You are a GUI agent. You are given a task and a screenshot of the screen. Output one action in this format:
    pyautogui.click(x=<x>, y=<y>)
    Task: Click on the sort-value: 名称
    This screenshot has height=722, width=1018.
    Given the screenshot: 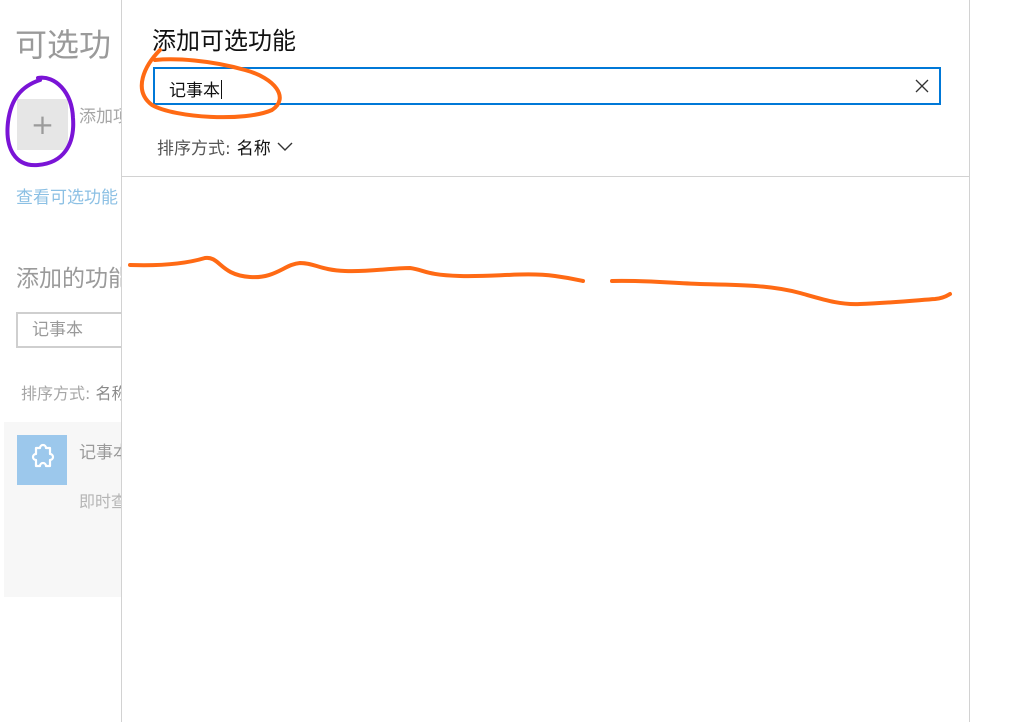 What is the action you would take?
    pyautogui.click(x=253, y=149)
    